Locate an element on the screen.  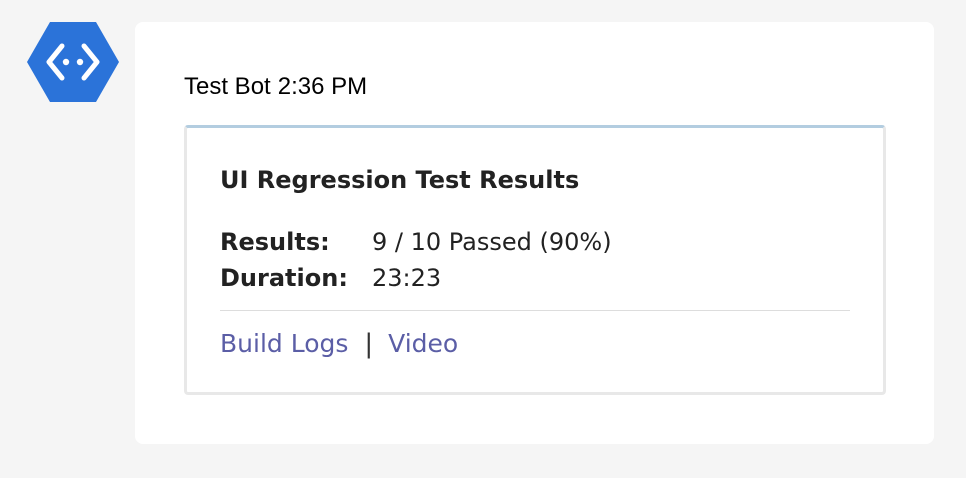
fact-row-results: Results: 9 / 10 Passed (90%) is located at coordinates (416, 242).